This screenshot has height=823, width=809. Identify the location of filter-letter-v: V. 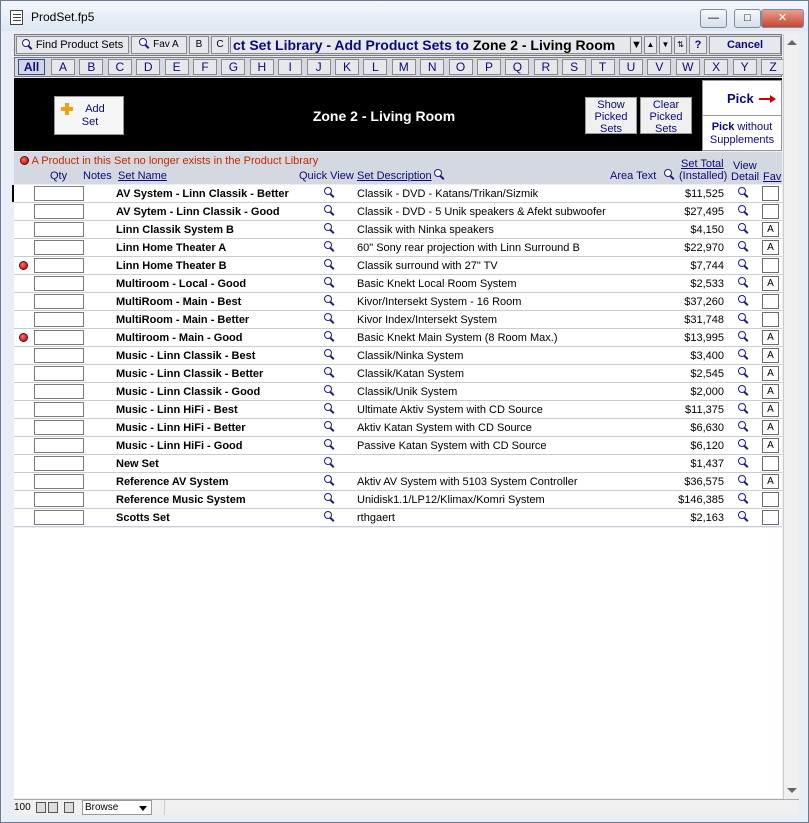
(659, 67).